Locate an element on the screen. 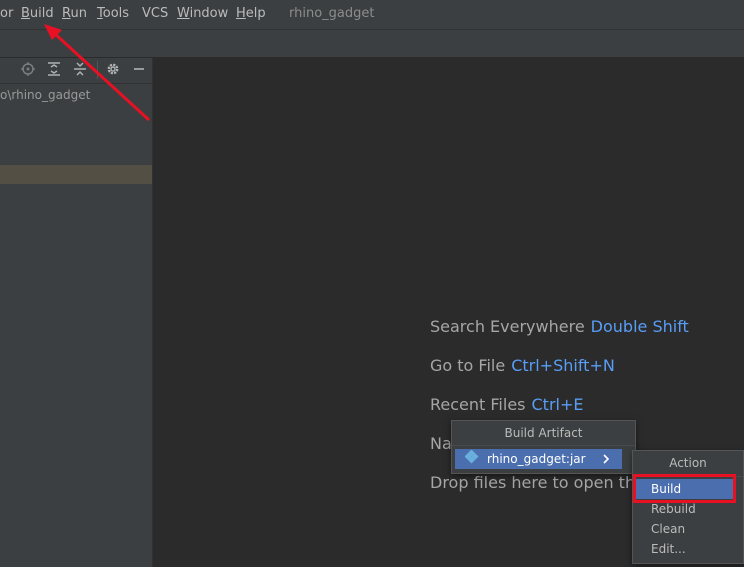 The width and height of the screenshot is (744, 567). menu-window: Window is located at coordinates (202, 13).